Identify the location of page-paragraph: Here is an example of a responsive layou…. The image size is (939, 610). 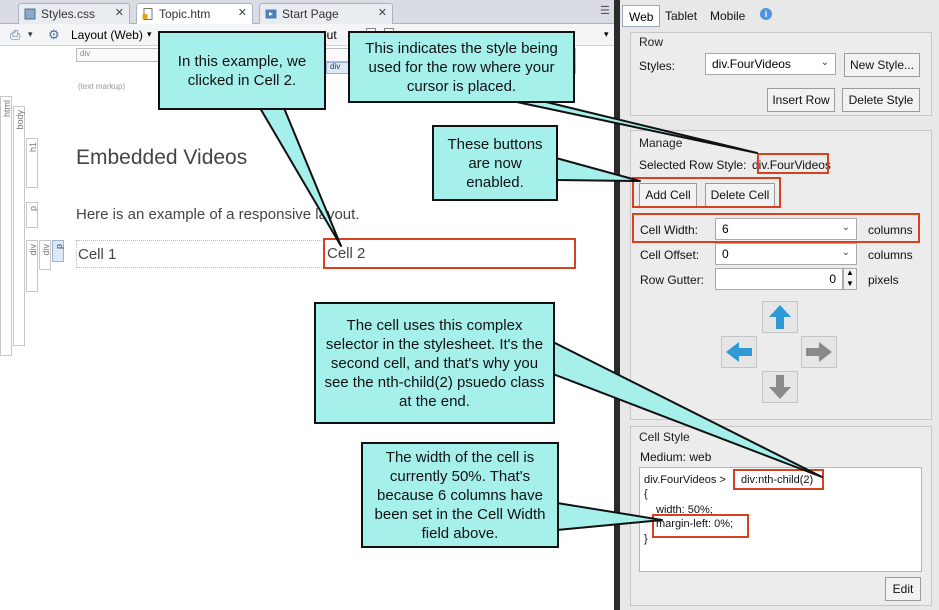
(218, 214).